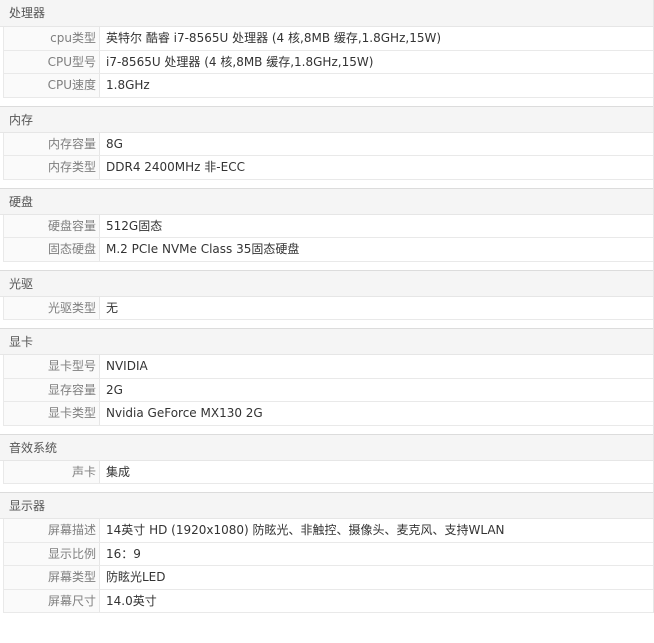 The height and width of the screenshot is (643, 654). I want to click on spec-row: 显存容量 2G, so click(328, 390).